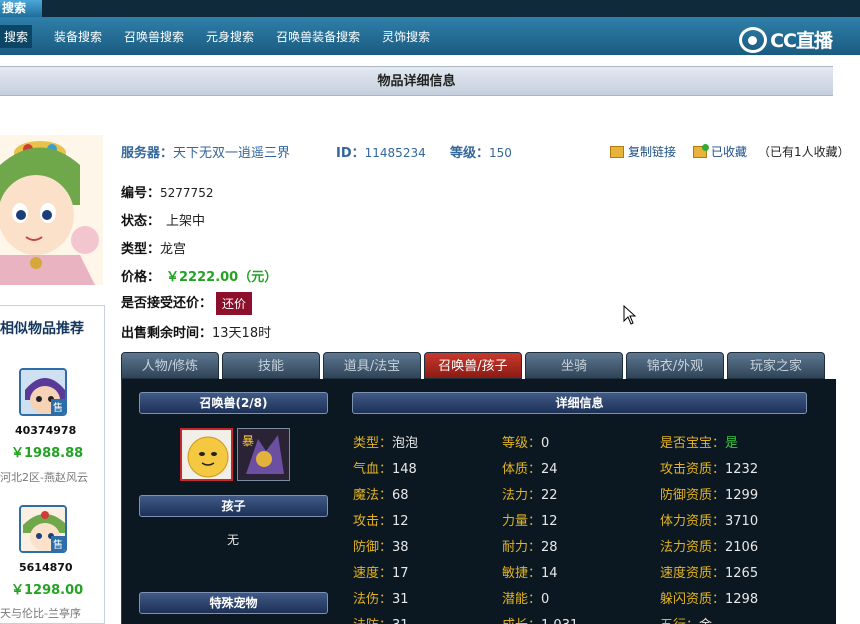 The width and height of the screenshot is (860, 624). What do you see at coordinates (705, 621) in the screenshot?
I see `stat-value: 金` at bounding box center [705, 621].